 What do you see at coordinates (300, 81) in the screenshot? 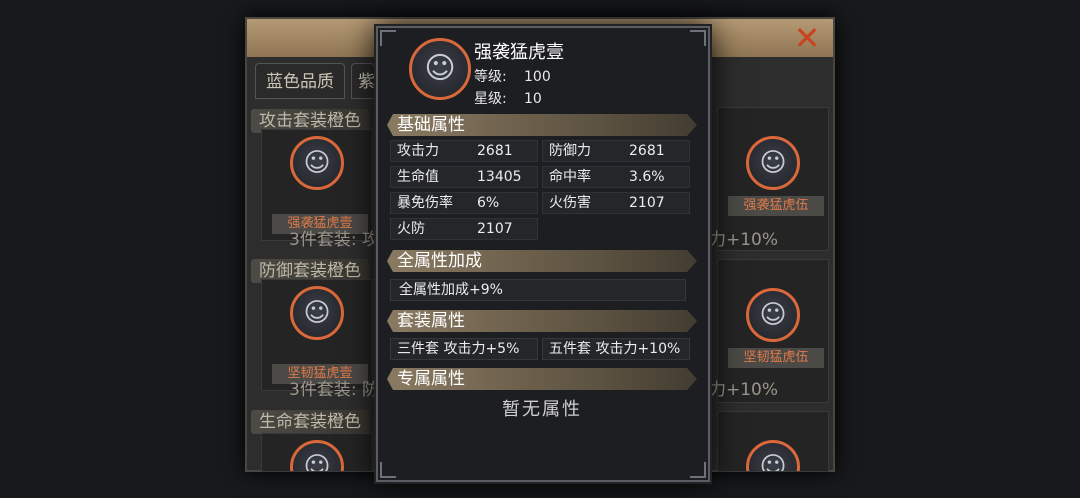
I see `tab-blue-quality: 蓝色品质` at bounding box center [300, 81].